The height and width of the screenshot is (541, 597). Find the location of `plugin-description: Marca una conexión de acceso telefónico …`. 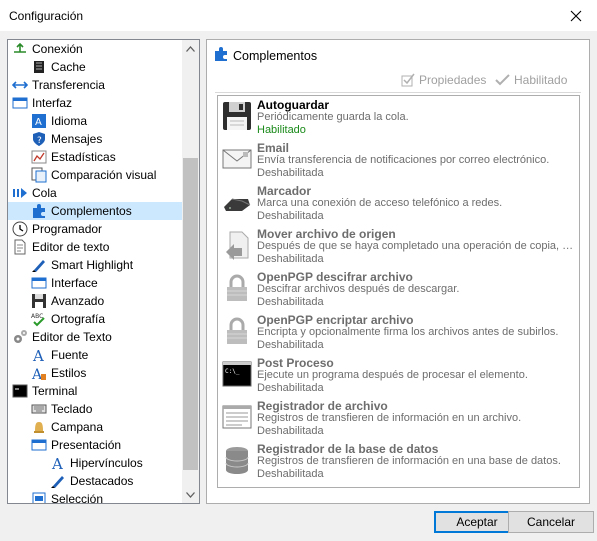

plugin-description: Marca una conexión de acceso telefónico … is located at coordinates (380, 203).